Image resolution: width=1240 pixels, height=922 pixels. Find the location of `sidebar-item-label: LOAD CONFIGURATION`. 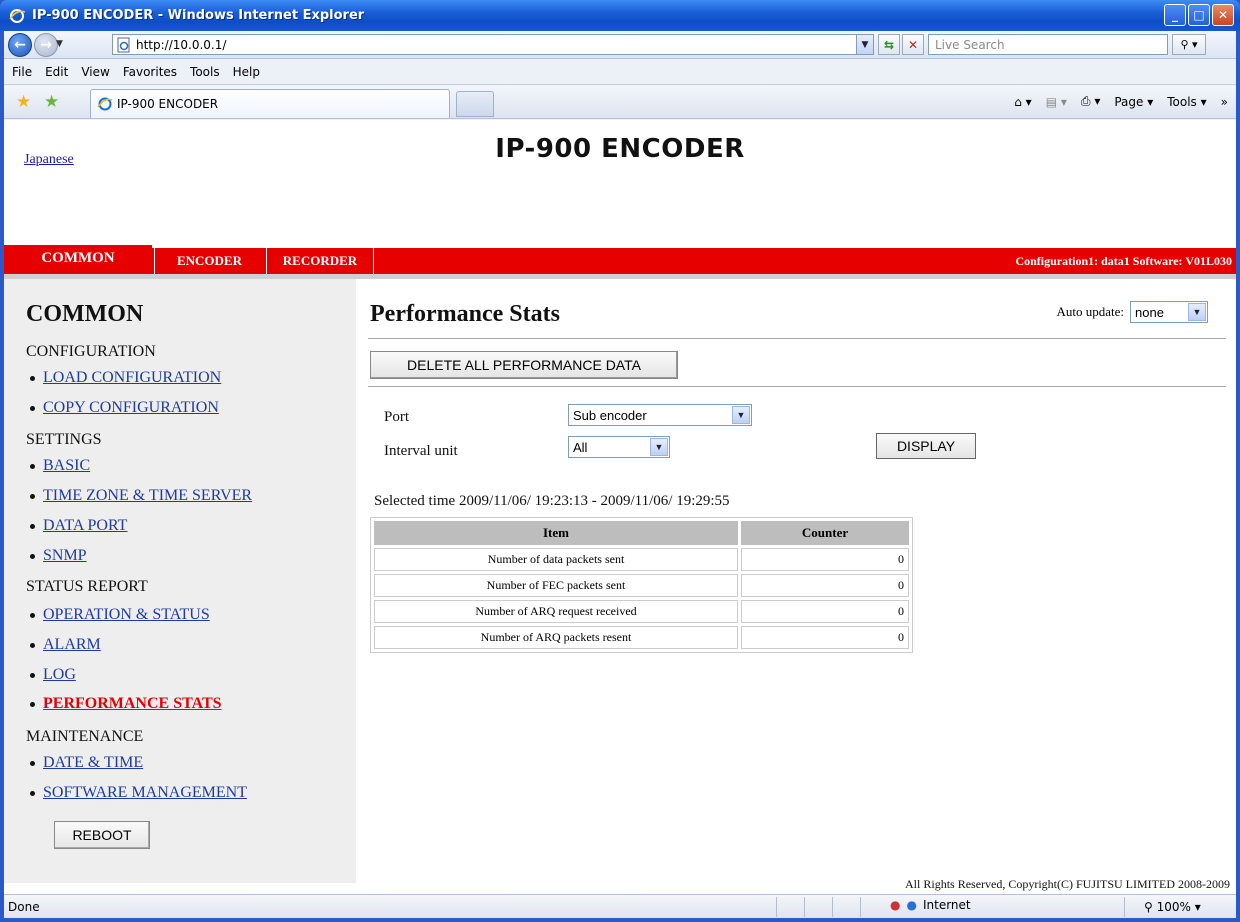

sidebar-item-label: LOAD CONFIGURATION is located at coordinates (132, 378).